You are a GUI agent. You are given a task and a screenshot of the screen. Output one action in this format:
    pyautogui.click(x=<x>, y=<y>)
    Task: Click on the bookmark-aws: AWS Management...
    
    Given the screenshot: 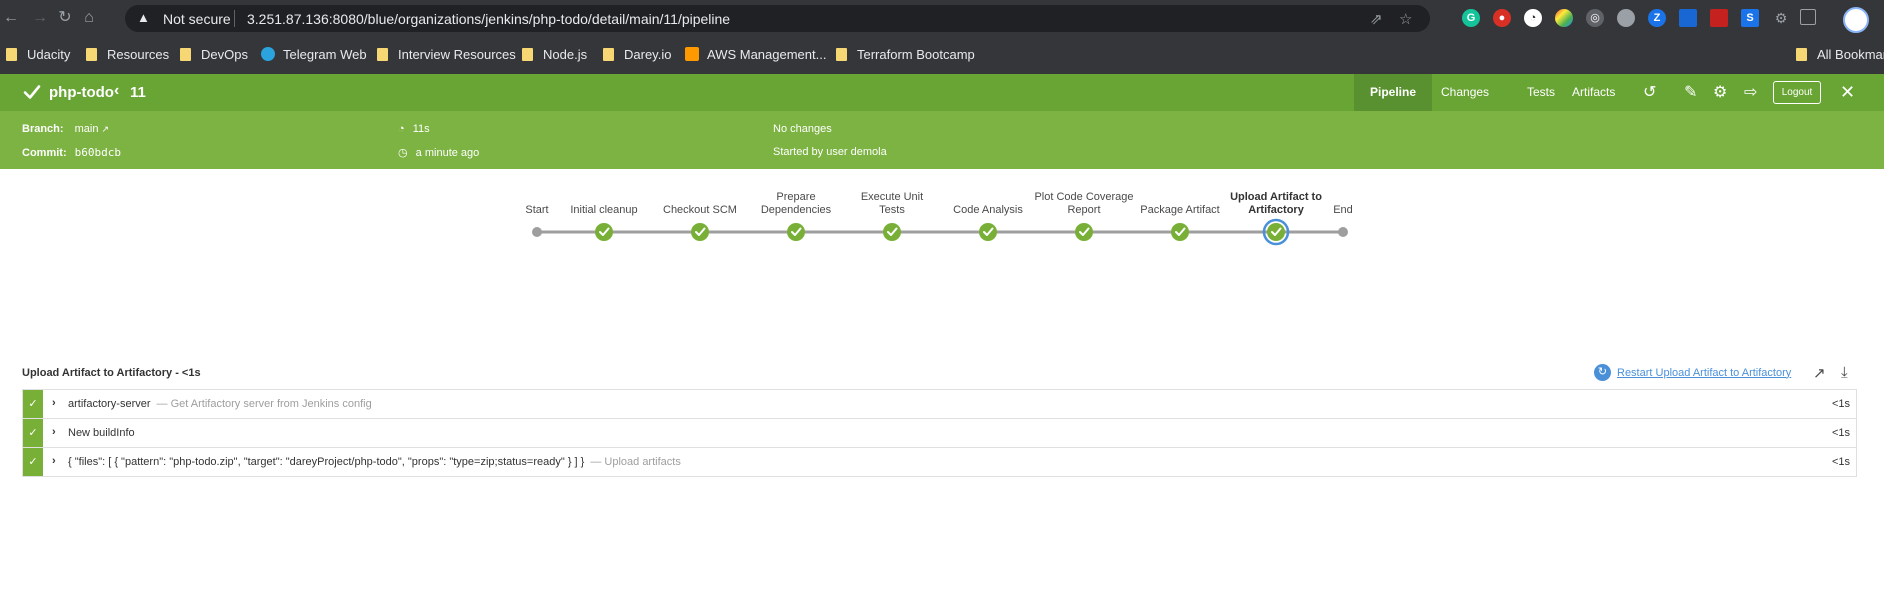 What is the action you would take?
    pyautogui.click(x=755, y=54)
    